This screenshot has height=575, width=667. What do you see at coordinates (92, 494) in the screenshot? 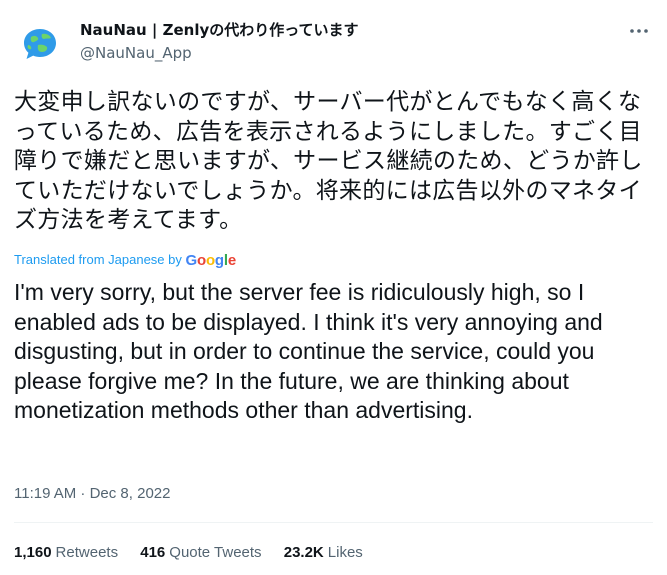
I see `tweet-timestamp: 11:19 AM · Dec 8, 2022` at bounding box center [92, 494].